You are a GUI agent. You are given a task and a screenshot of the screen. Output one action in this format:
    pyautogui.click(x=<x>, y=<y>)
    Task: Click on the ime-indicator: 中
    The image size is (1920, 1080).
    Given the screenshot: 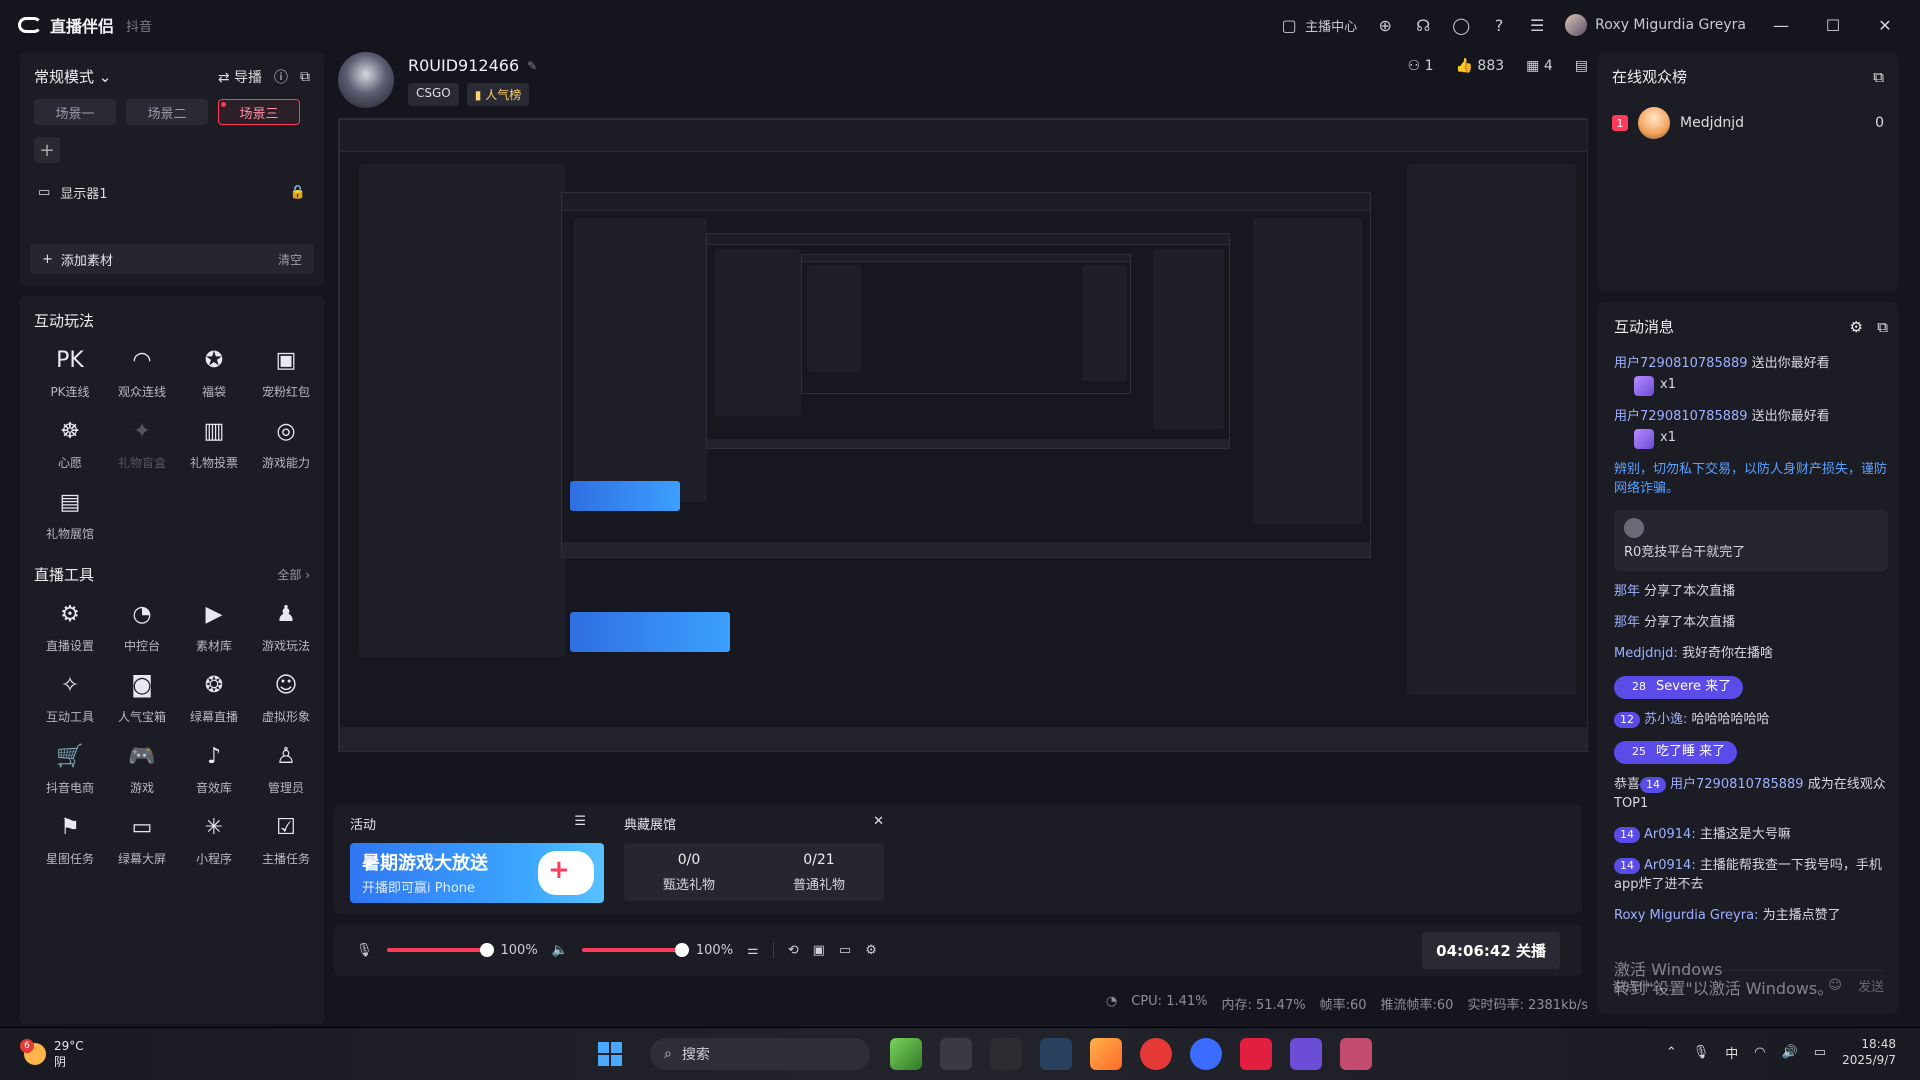 What is the action you would take?
    pyautogui.click(x=1731, y=1052)
    